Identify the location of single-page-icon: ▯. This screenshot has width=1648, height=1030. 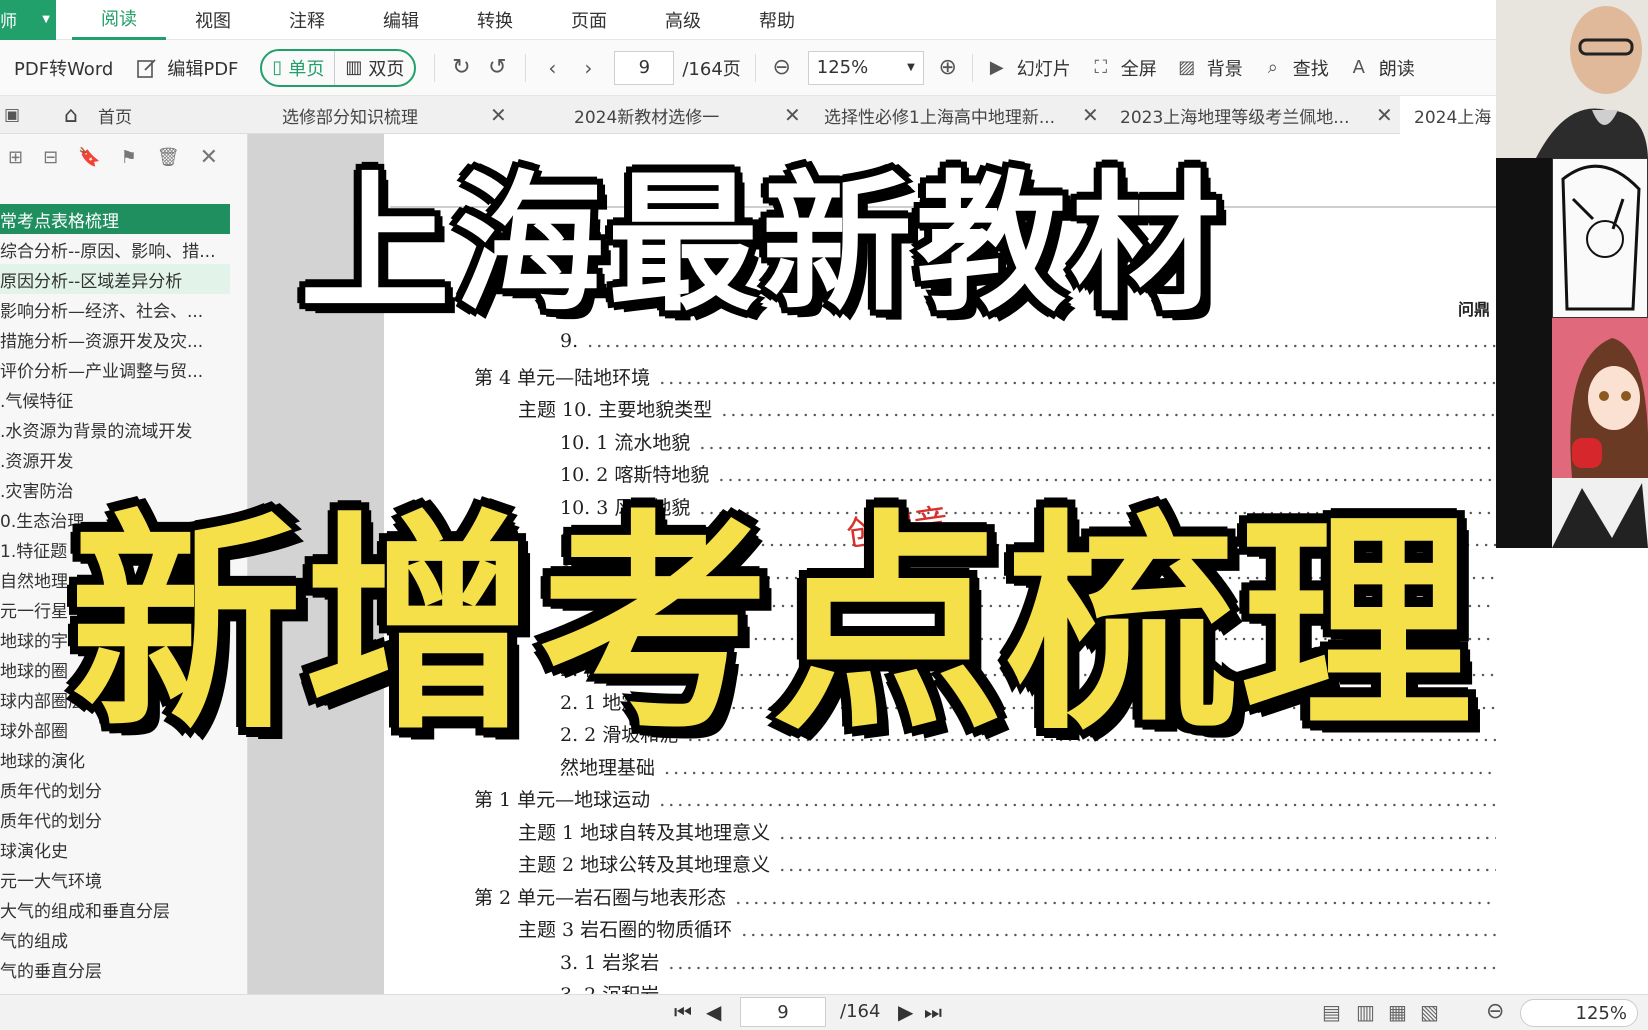
(277, 67).